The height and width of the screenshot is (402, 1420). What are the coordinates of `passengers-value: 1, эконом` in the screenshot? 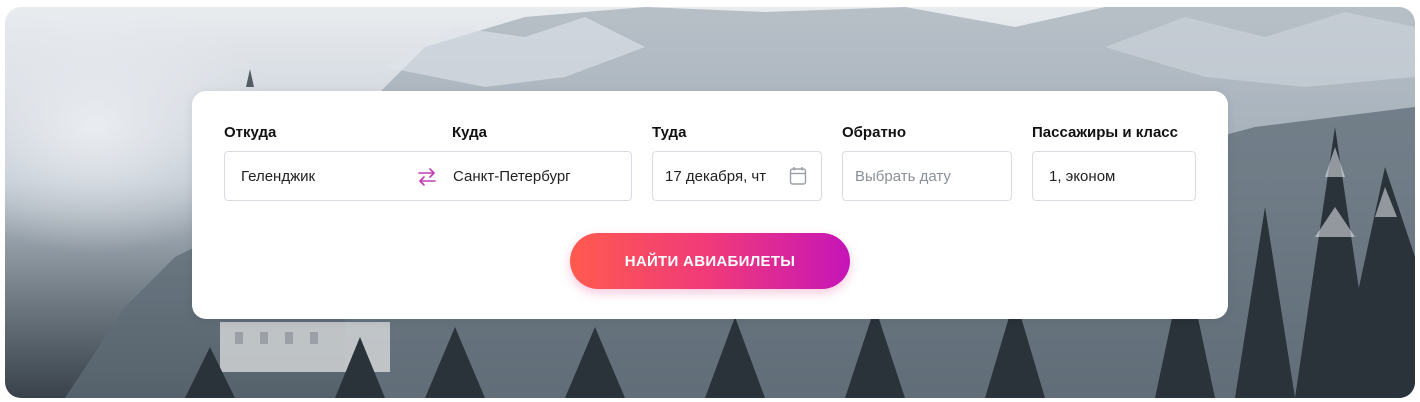 It's located at (1082, 176).